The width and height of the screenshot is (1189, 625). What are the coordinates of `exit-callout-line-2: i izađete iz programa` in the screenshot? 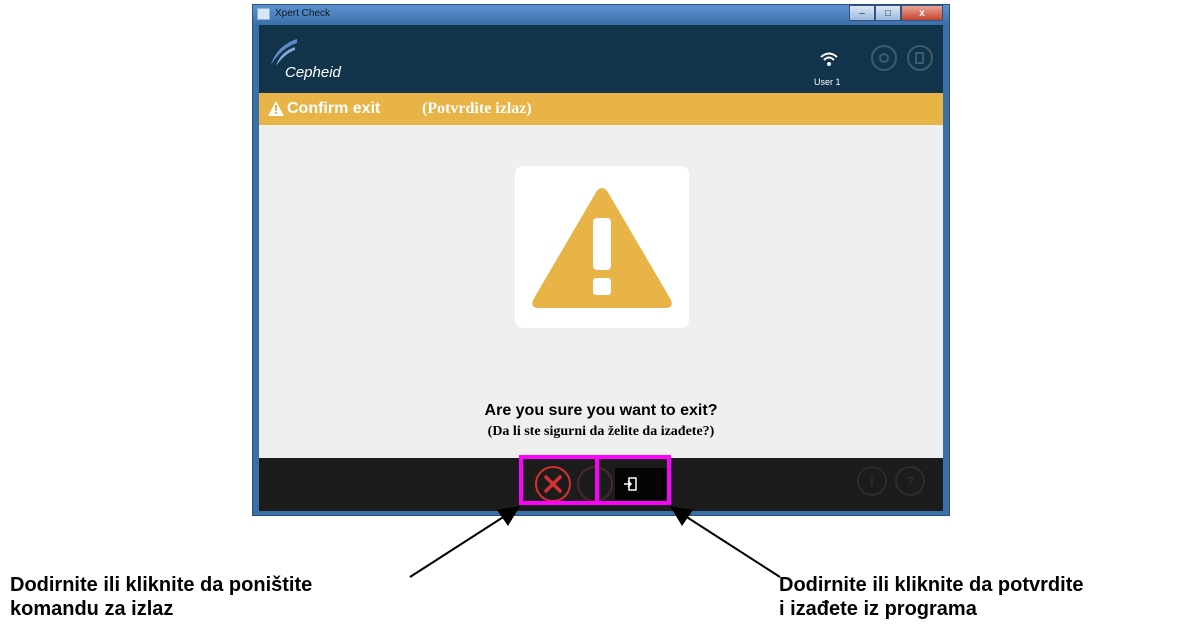 It's located at (878, 609).